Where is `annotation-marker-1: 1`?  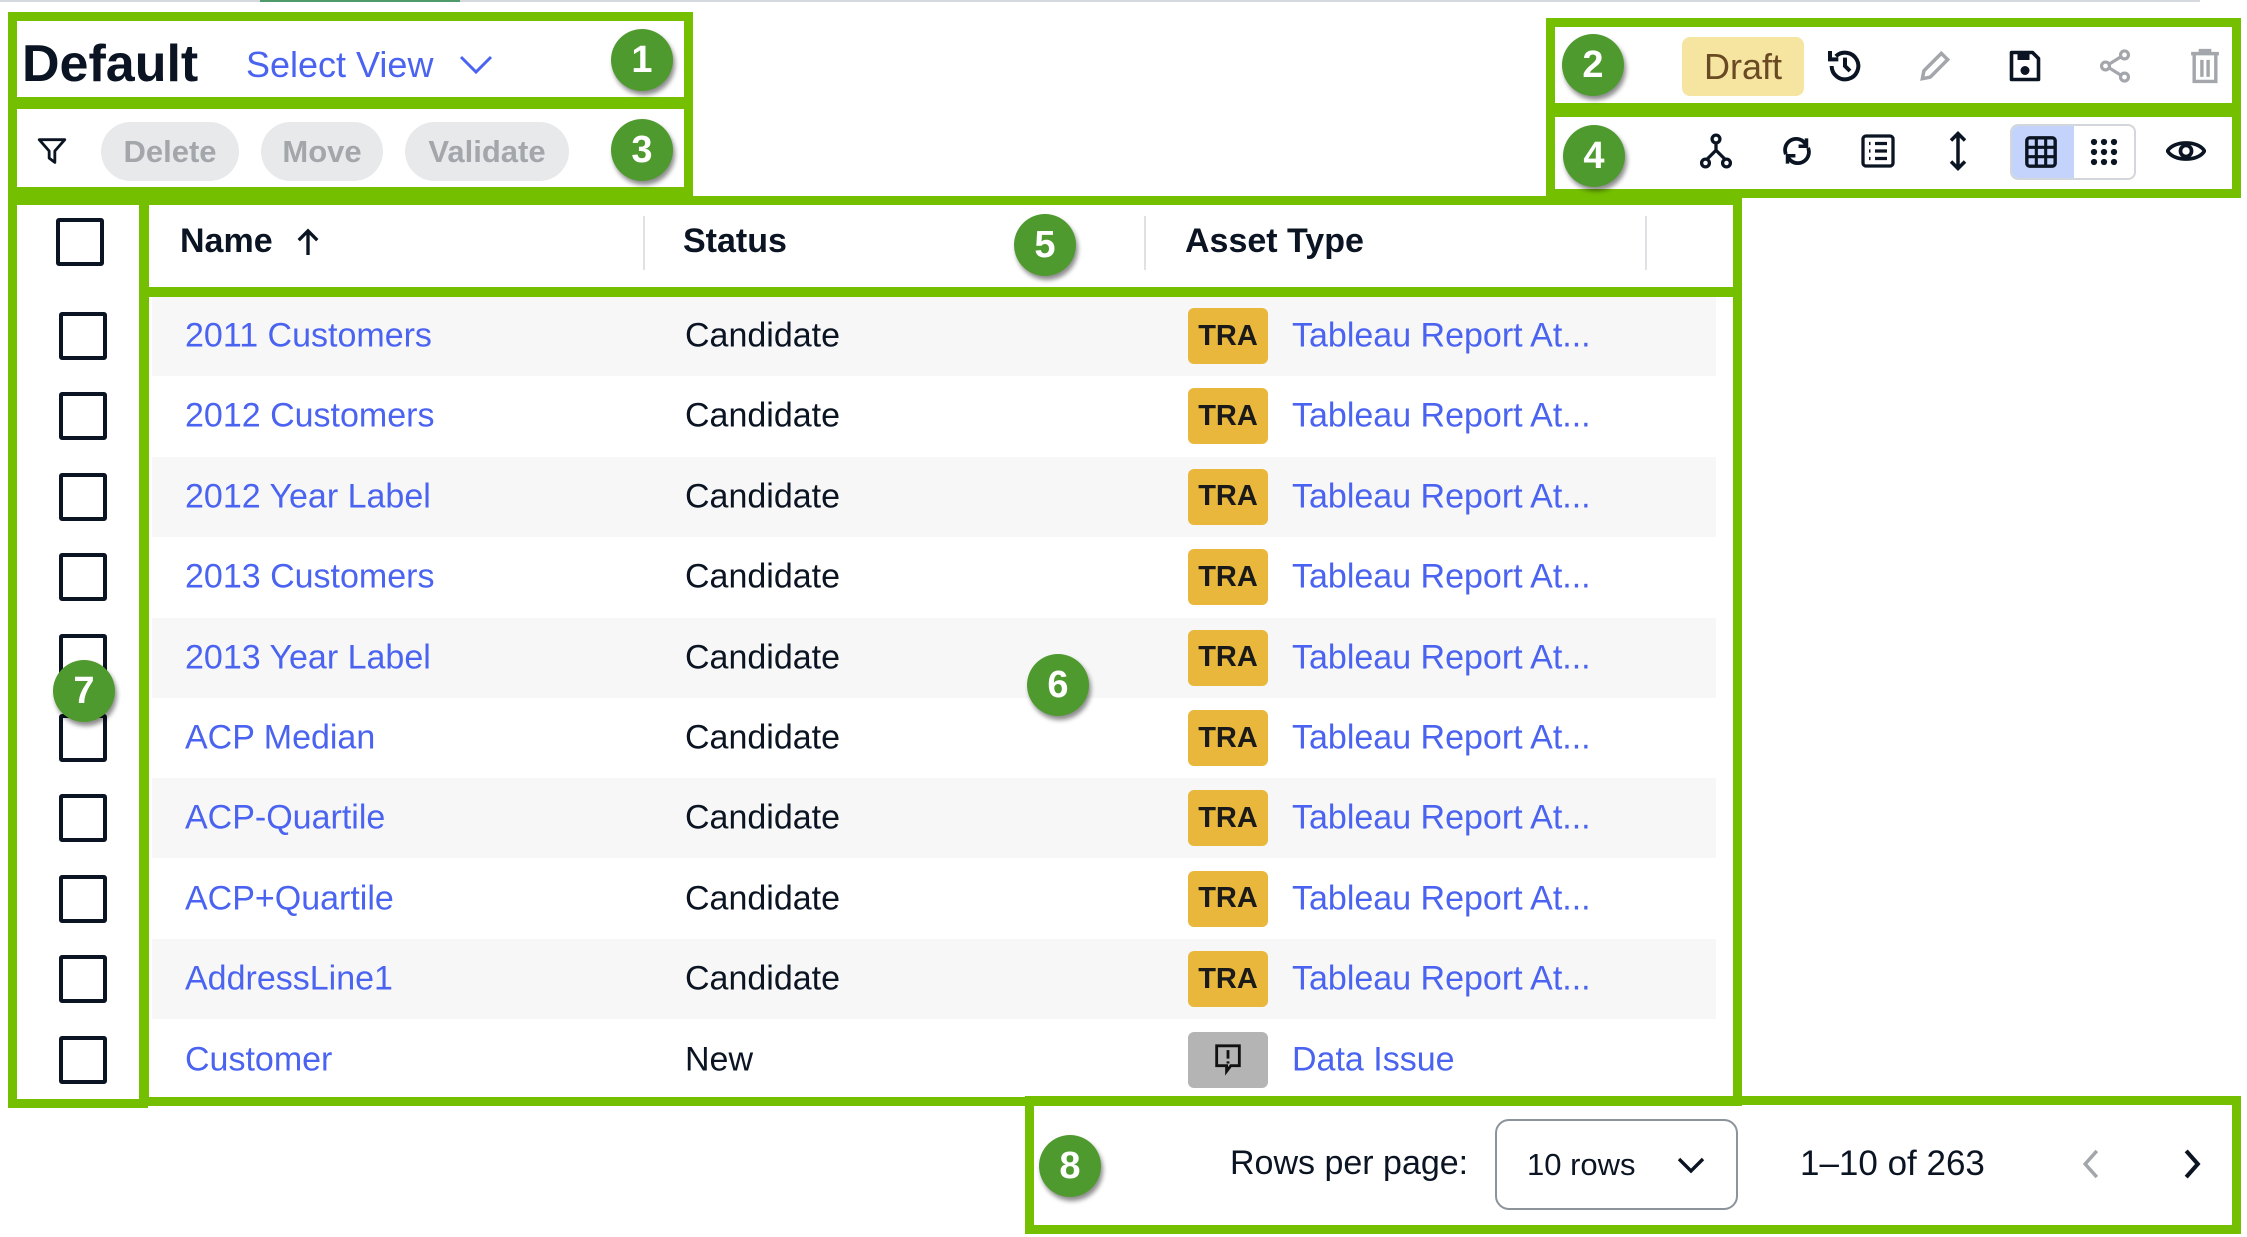 annotation-marker-1: 1 is located at coordinates (642, 60).